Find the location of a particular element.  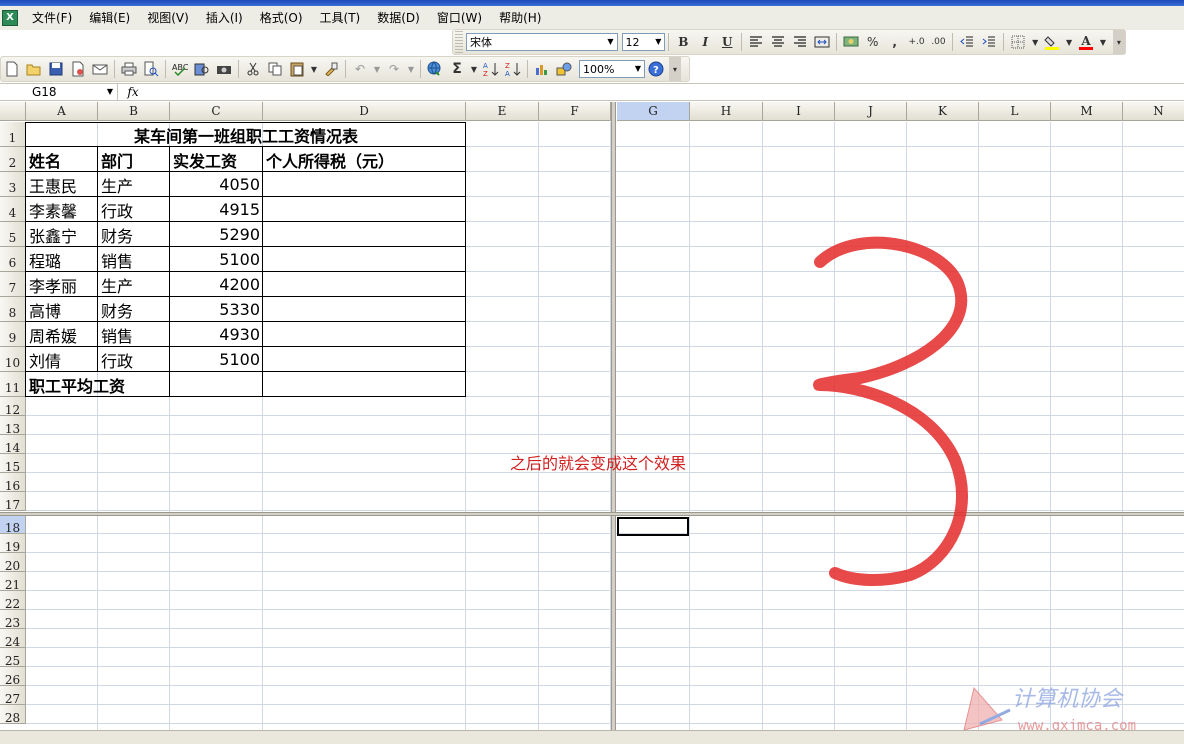

name-cell: 高博 is located at coordinates (62, 309).